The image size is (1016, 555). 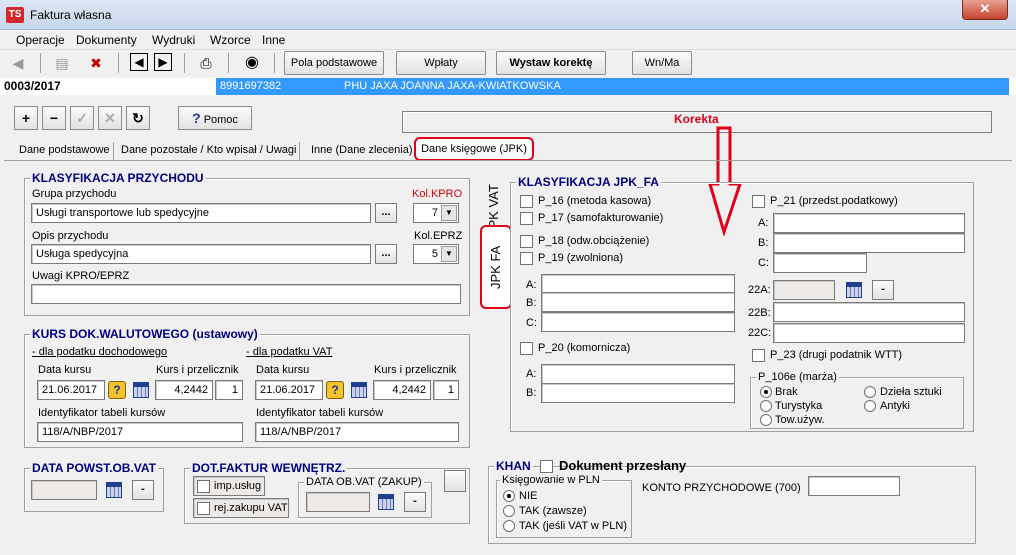 What do you see at coordinates (869, 333) in the screenshot?
I see `p22c-field` at bounding box center [869, 333].